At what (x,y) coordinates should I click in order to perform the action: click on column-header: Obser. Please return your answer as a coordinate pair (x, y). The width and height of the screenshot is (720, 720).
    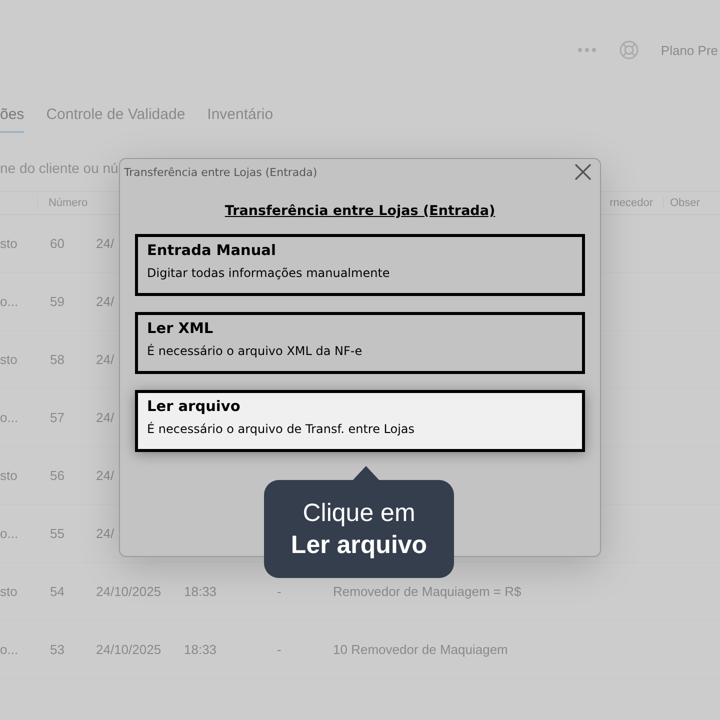
    Looking at the image, I should click on (691, 203).